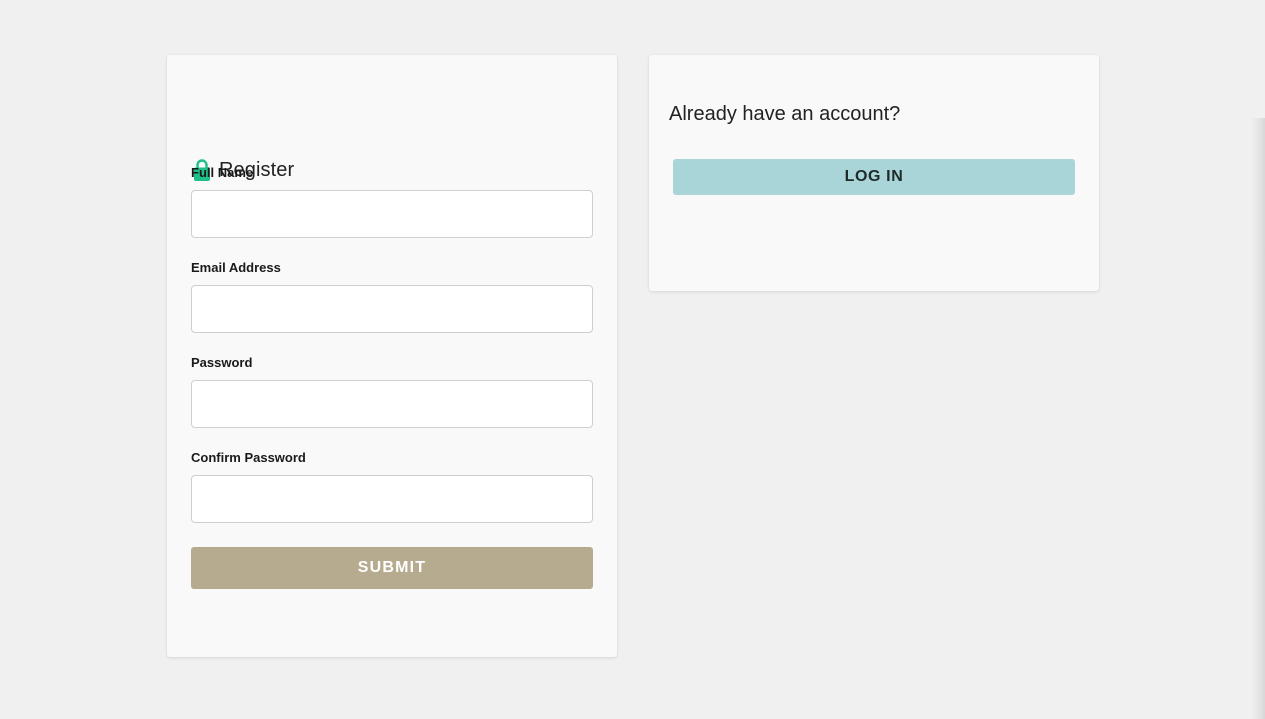  I want to click on password-label: Password, so click(222, 362).